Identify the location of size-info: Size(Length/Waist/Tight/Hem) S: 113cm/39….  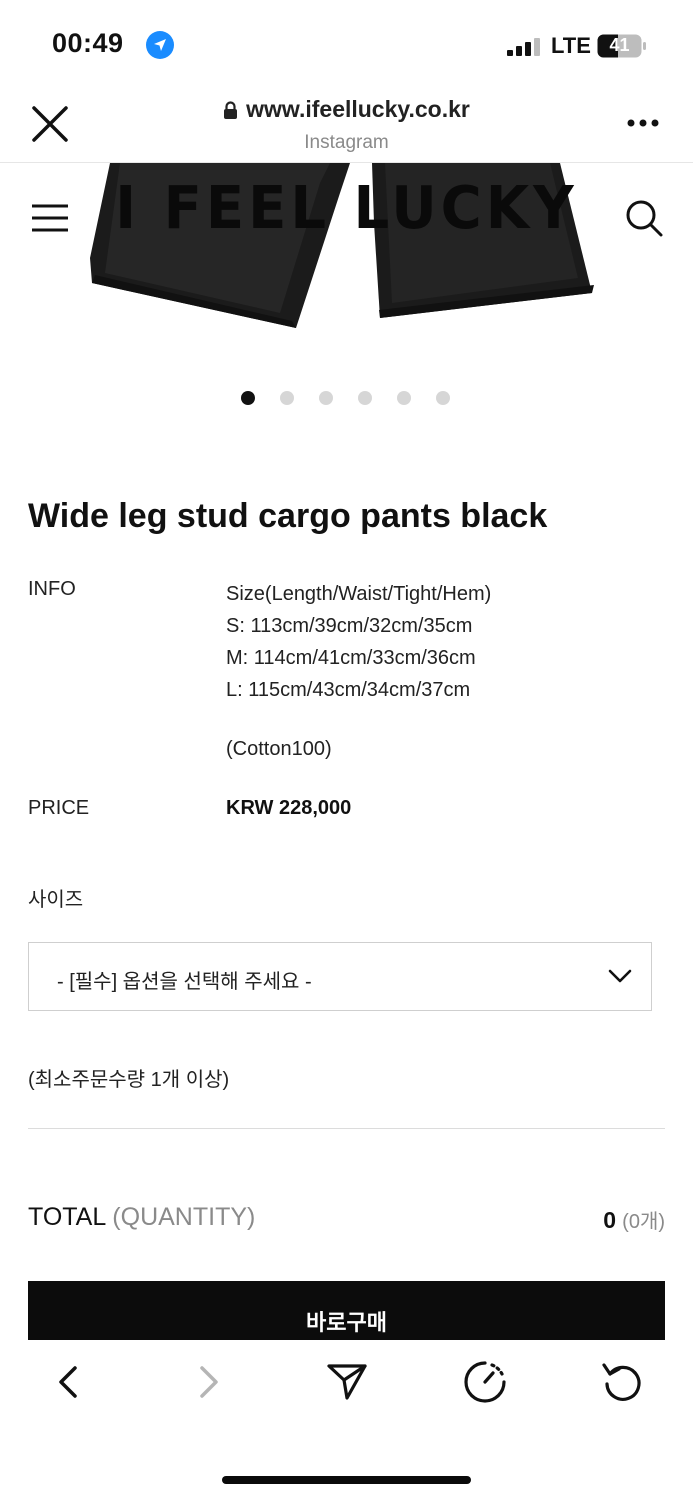
(358, 642).